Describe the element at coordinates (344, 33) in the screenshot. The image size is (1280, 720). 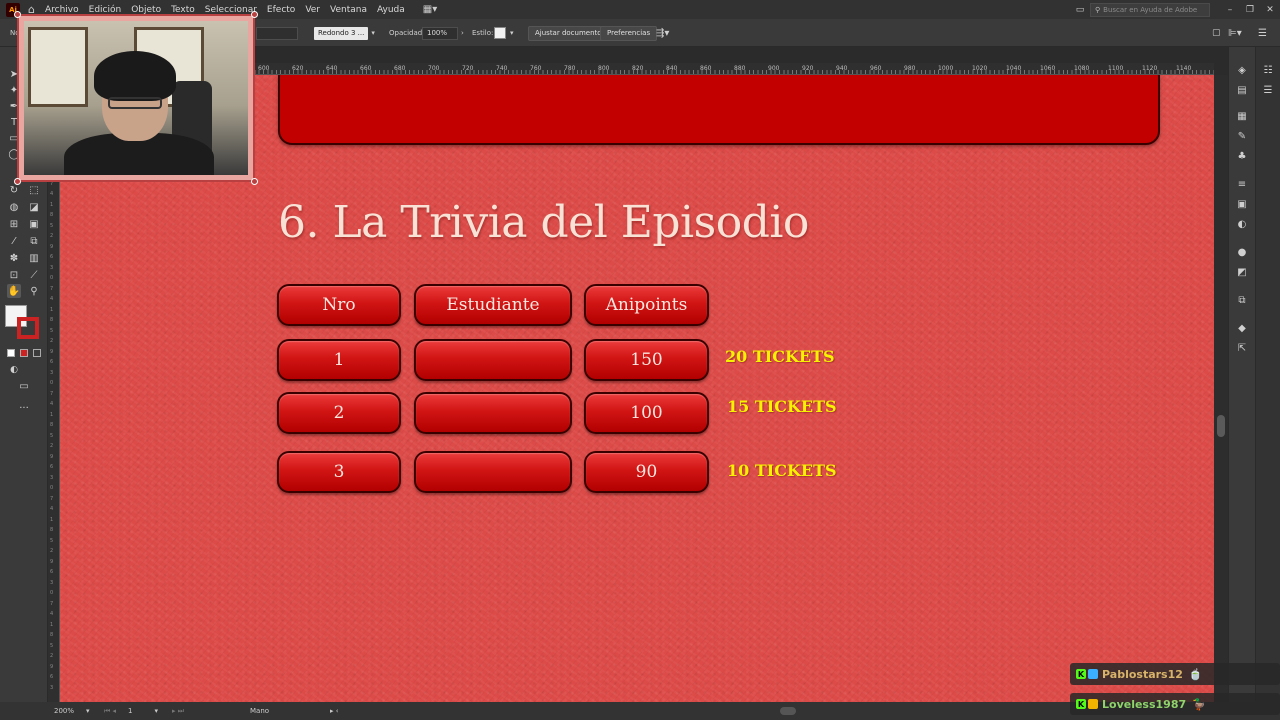
I see `brush-dropdown: Redondo 3 ... ▾` at that location.